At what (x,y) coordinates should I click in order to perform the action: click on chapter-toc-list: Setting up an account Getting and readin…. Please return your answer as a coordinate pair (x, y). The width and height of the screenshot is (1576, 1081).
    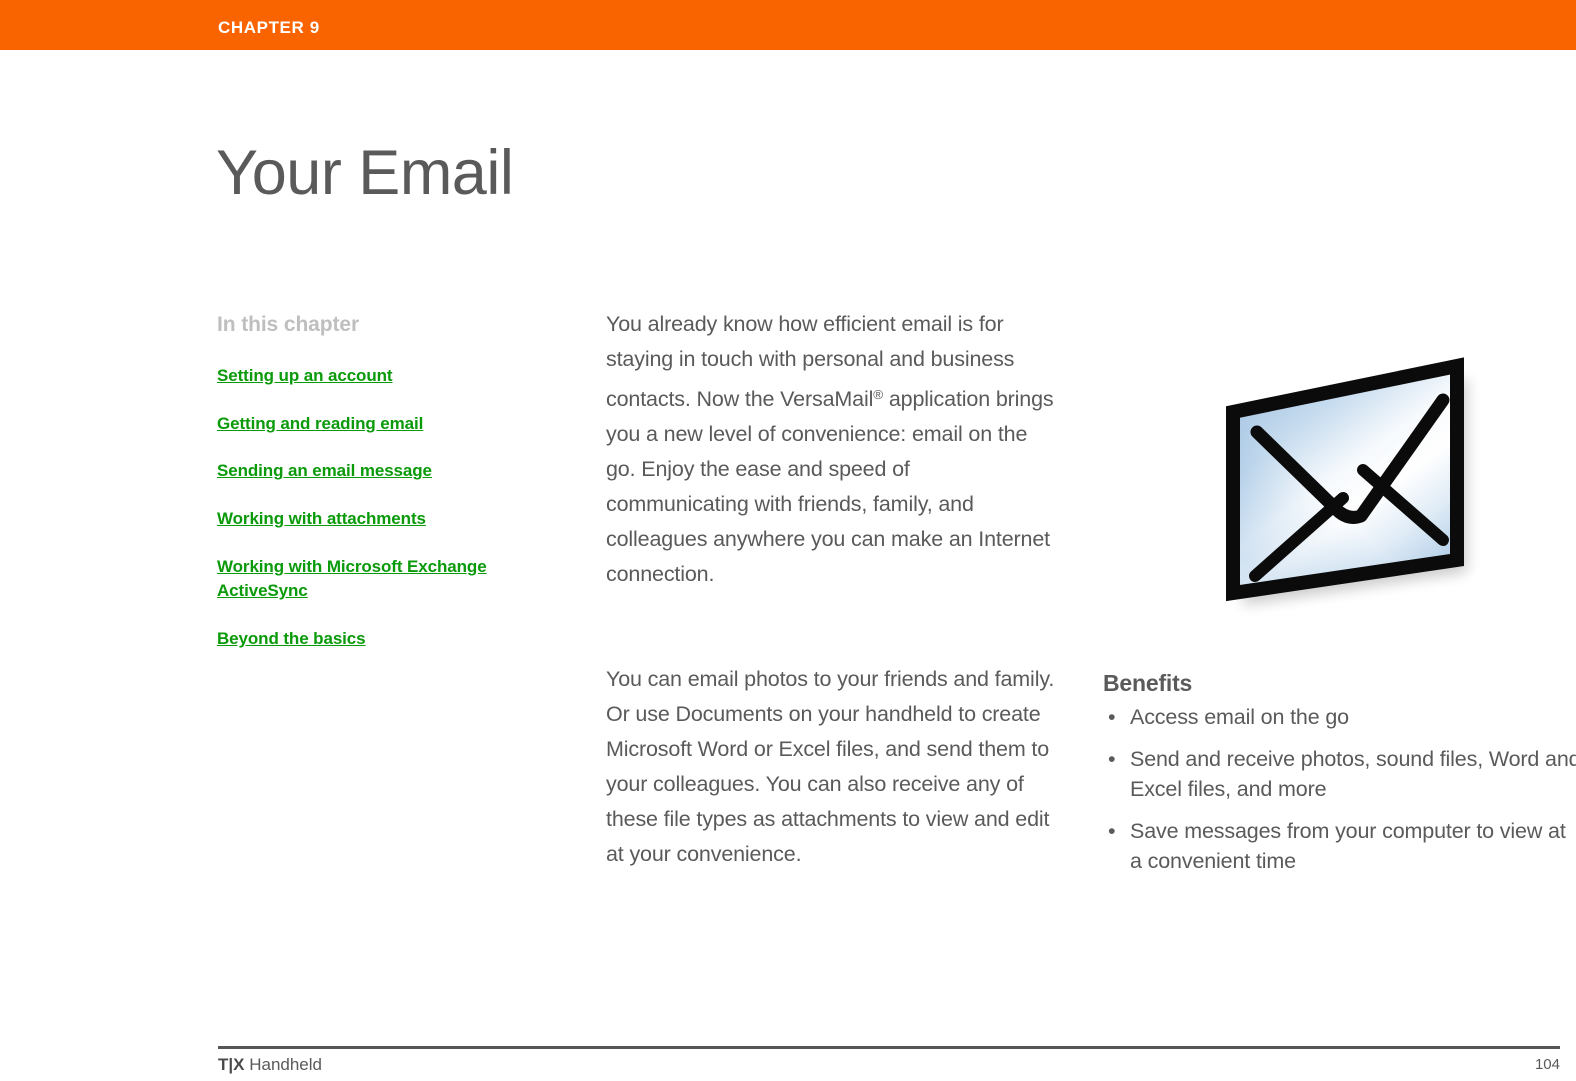
    Looking at the image, I should click on (382, 507).